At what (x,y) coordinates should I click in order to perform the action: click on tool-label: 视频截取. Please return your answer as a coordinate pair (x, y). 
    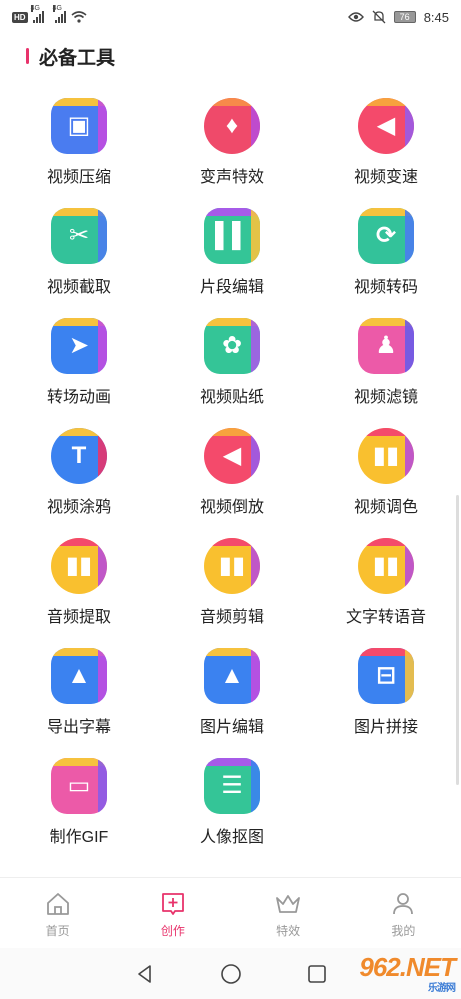
    Looking at the image, I should click on (78, 287).